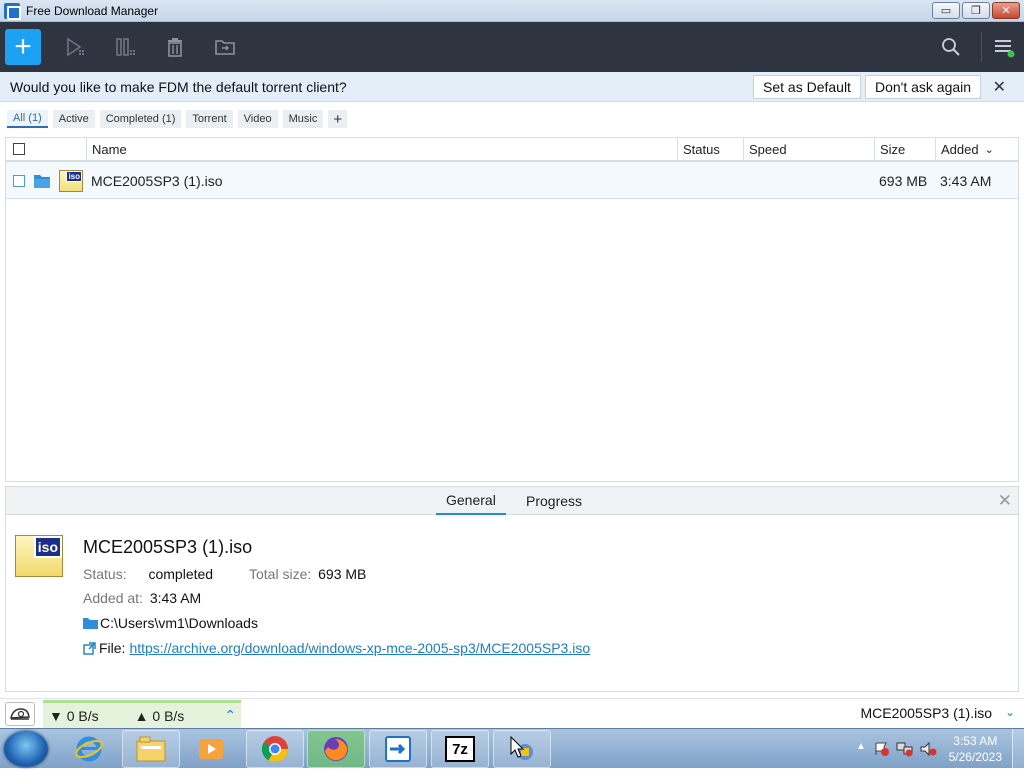 The image size is (1024, 769). Describe the element at coordinates (861, 746) in the screenshot. I see `show-hidden-icons-arrow: ▲` at that location.